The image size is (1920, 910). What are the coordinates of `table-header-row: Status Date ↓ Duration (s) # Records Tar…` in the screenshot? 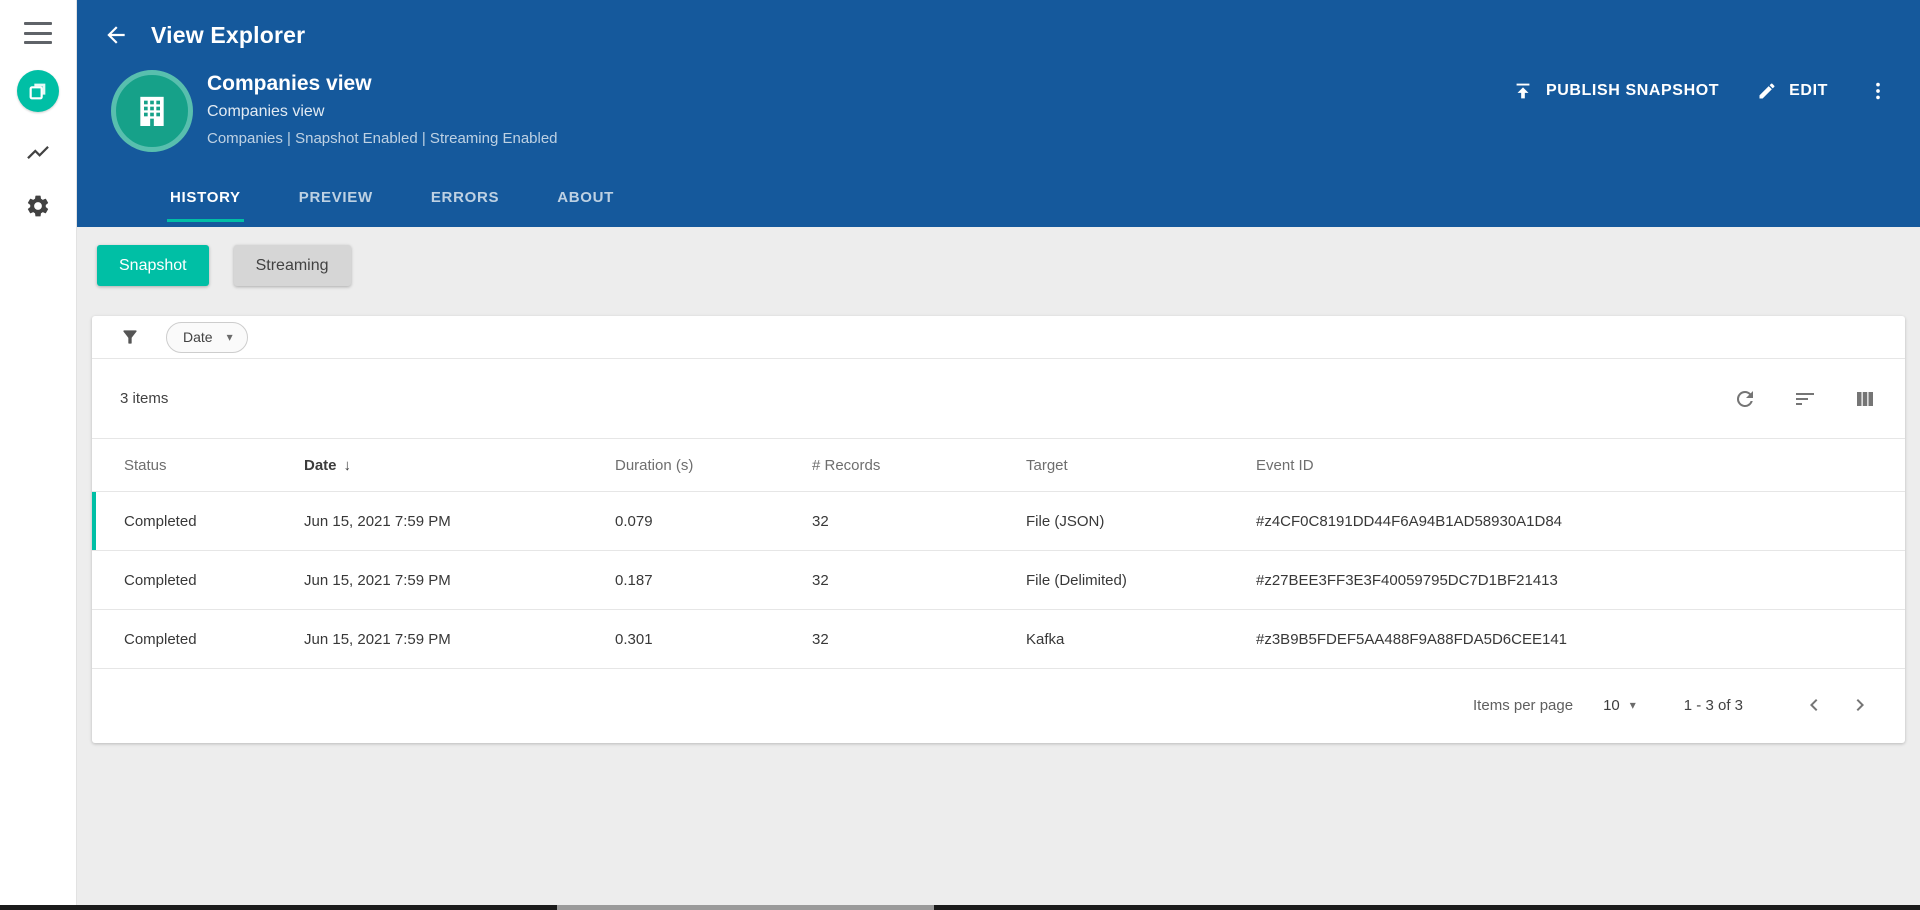 It's located at (998, 465).